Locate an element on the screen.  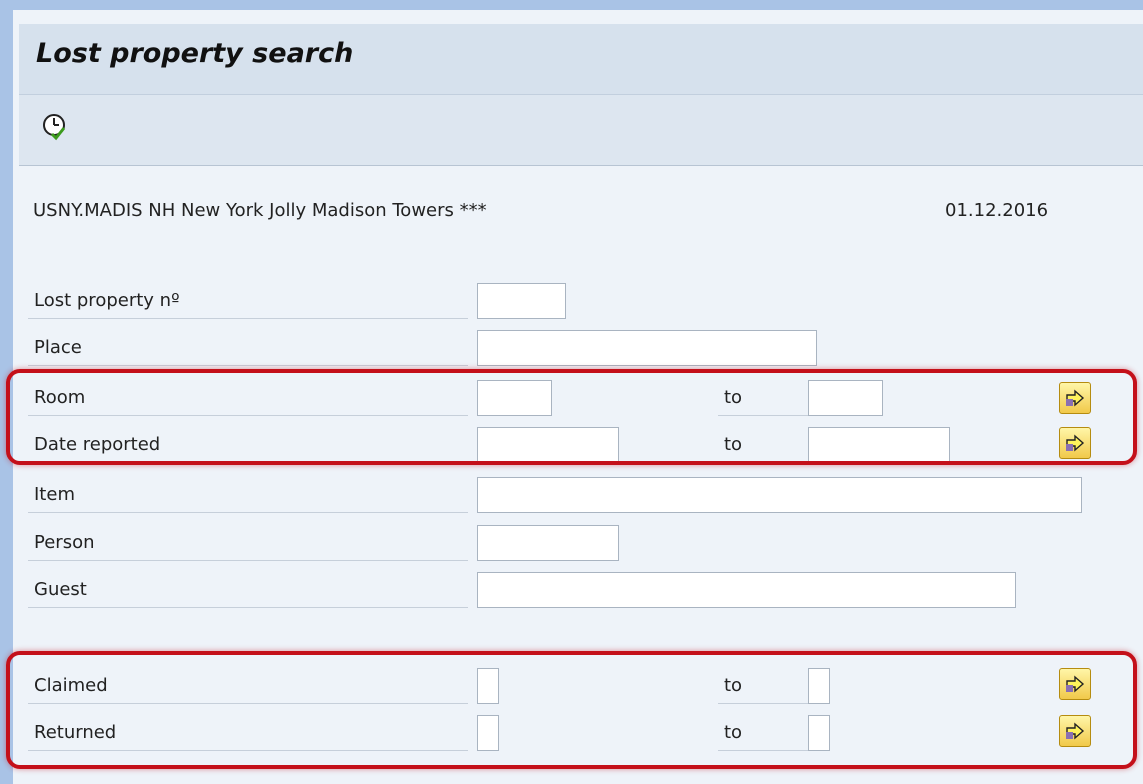
highlight-status-fields is located at coordinates (571, 710).